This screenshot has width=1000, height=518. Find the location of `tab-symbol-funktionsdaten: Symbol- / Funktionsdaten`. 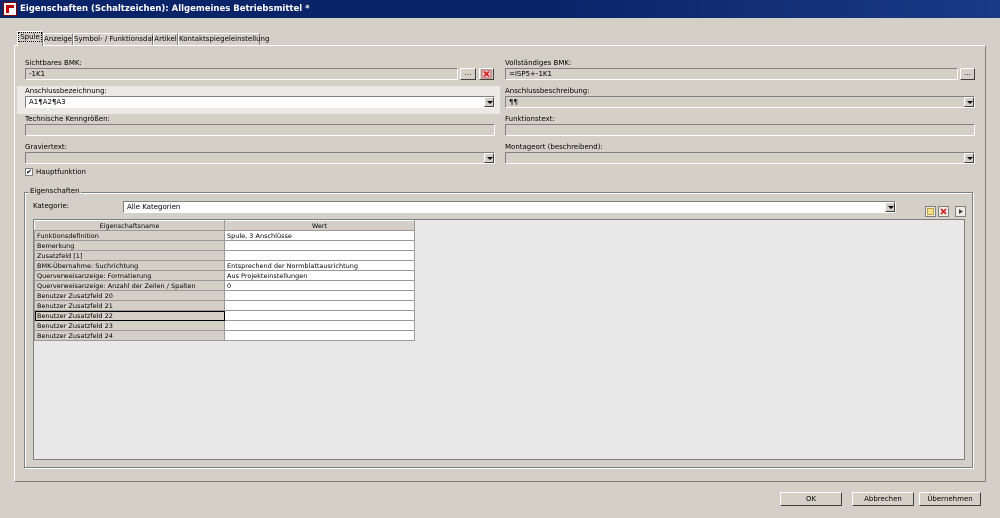

tab-symbol-funktionsdaten: Symbol- / Funktionsdaten is located at coordinates (118, 39).